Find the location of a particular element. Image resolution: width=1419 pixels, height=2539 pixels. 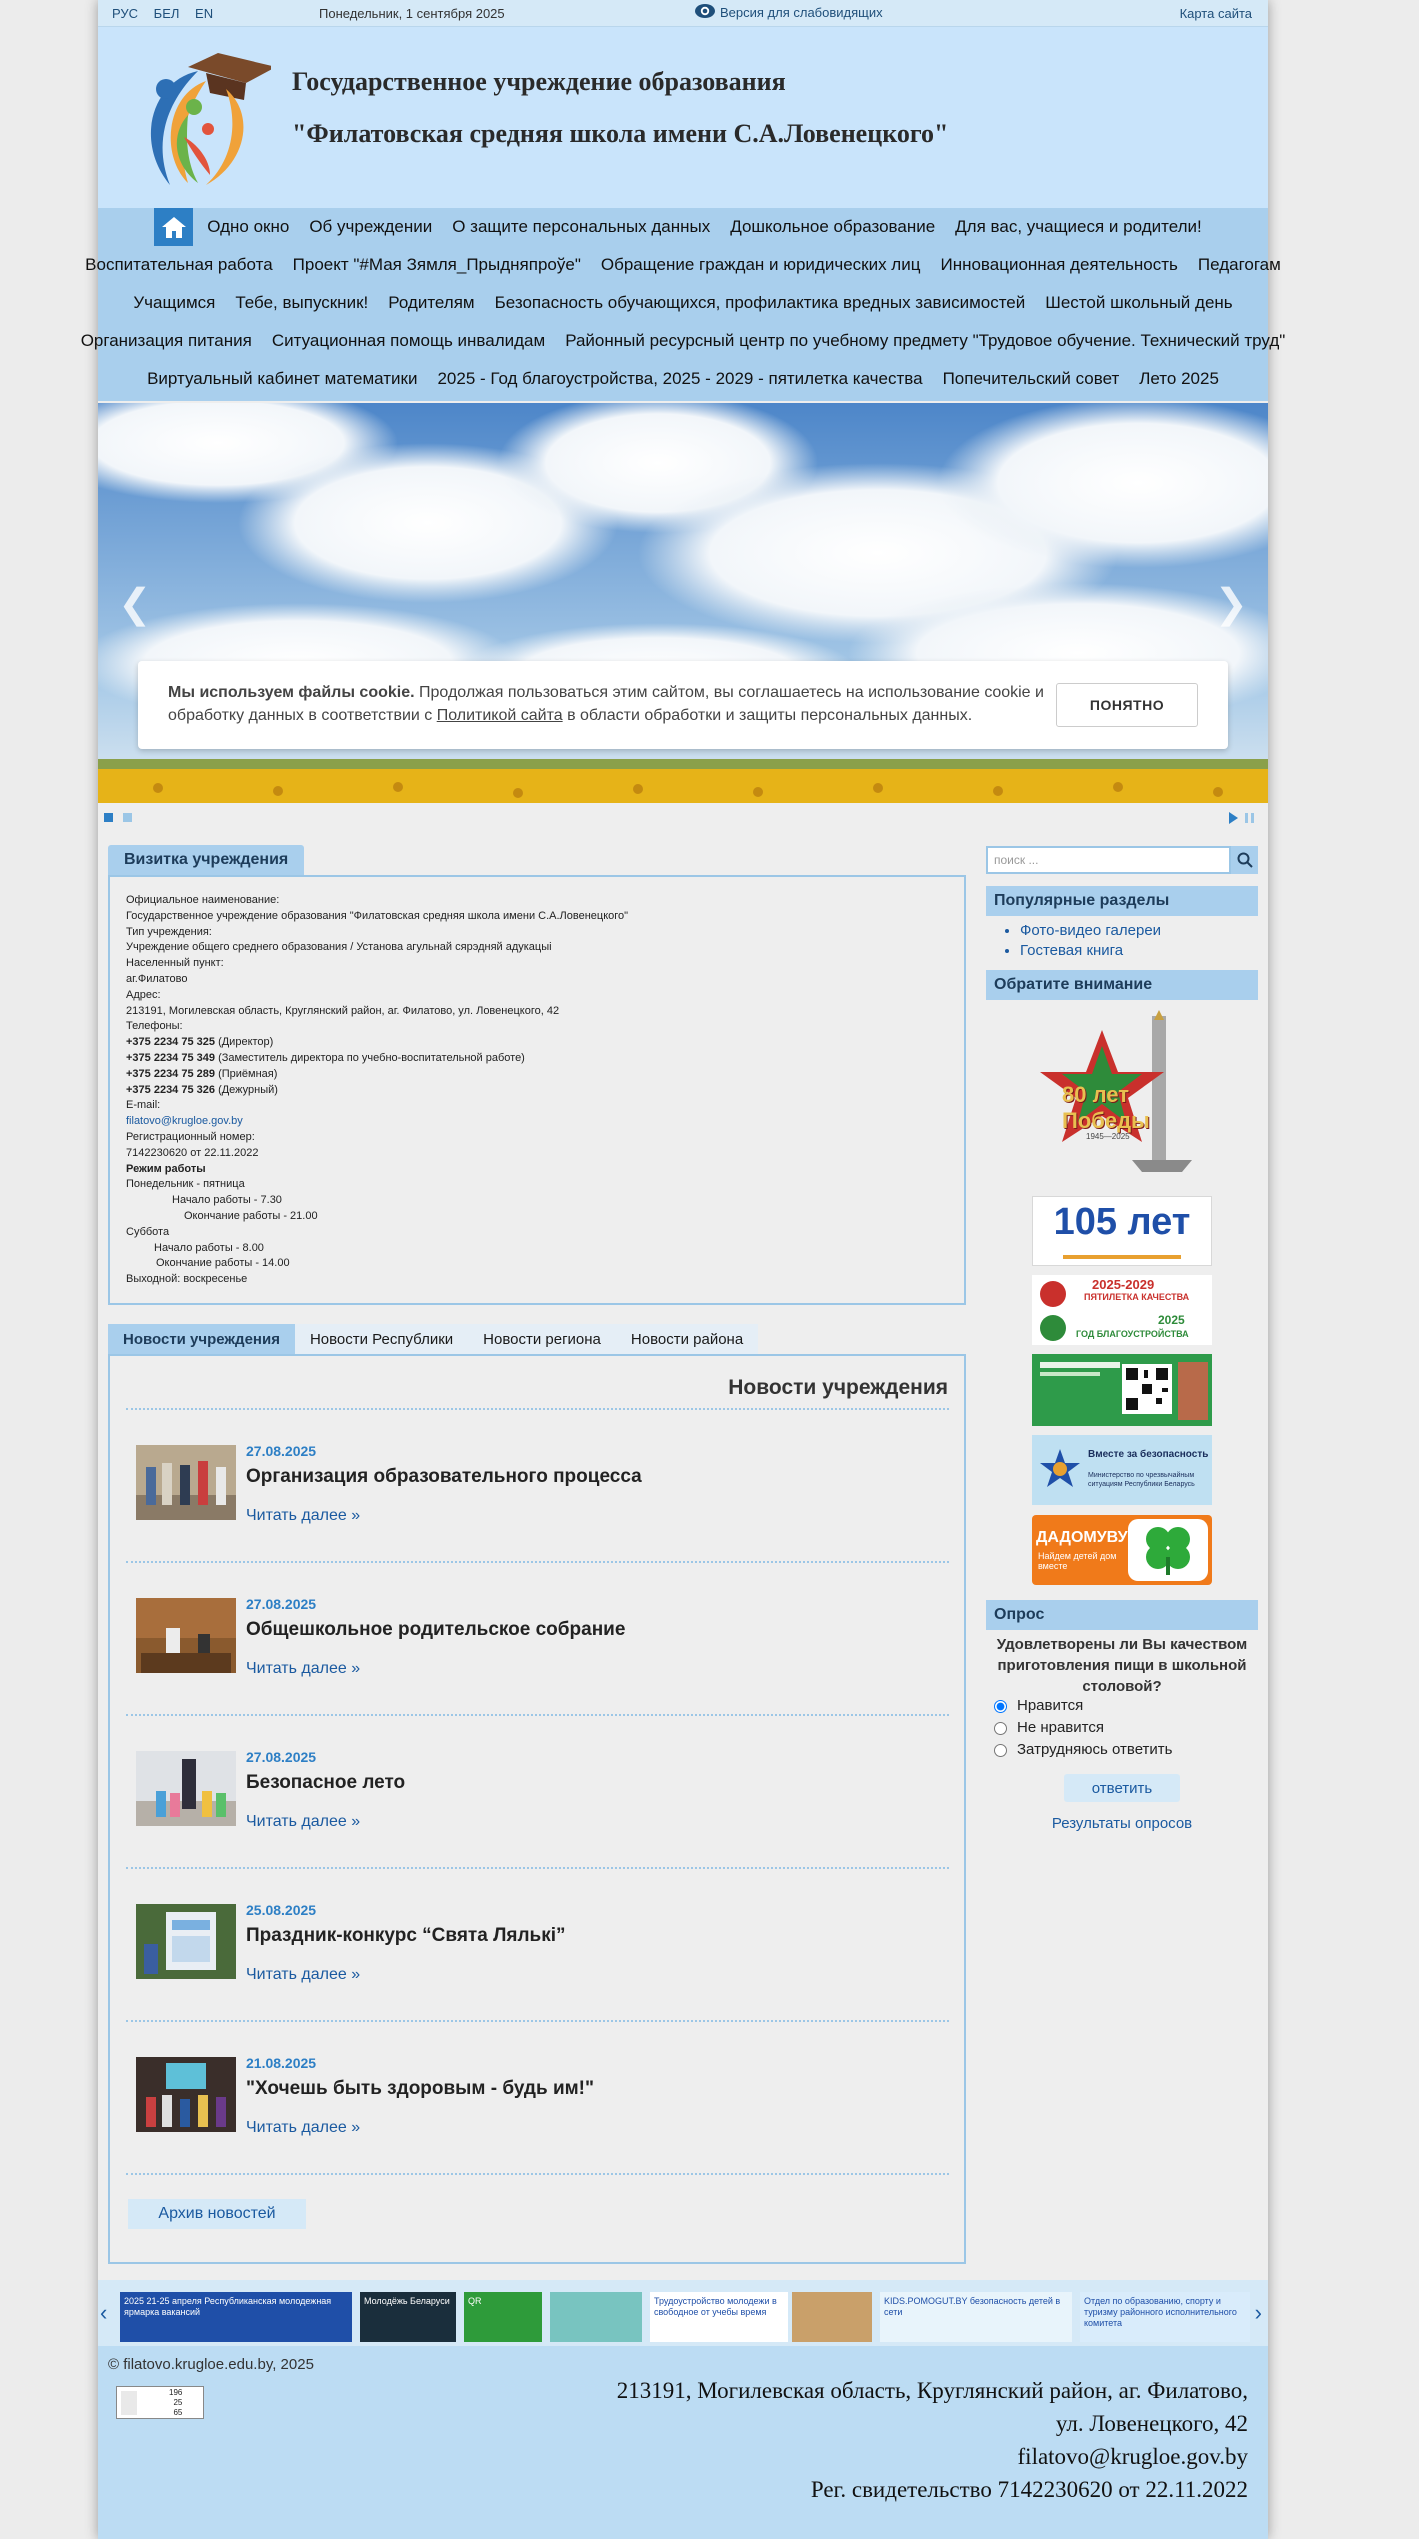

partner-banner: QR is located at coordinates (503, 2317).